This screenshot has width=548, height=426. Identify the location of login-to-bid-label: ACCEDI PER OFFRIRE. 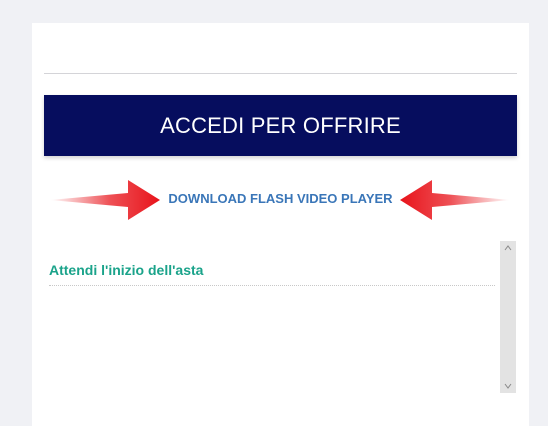
(280, 125).